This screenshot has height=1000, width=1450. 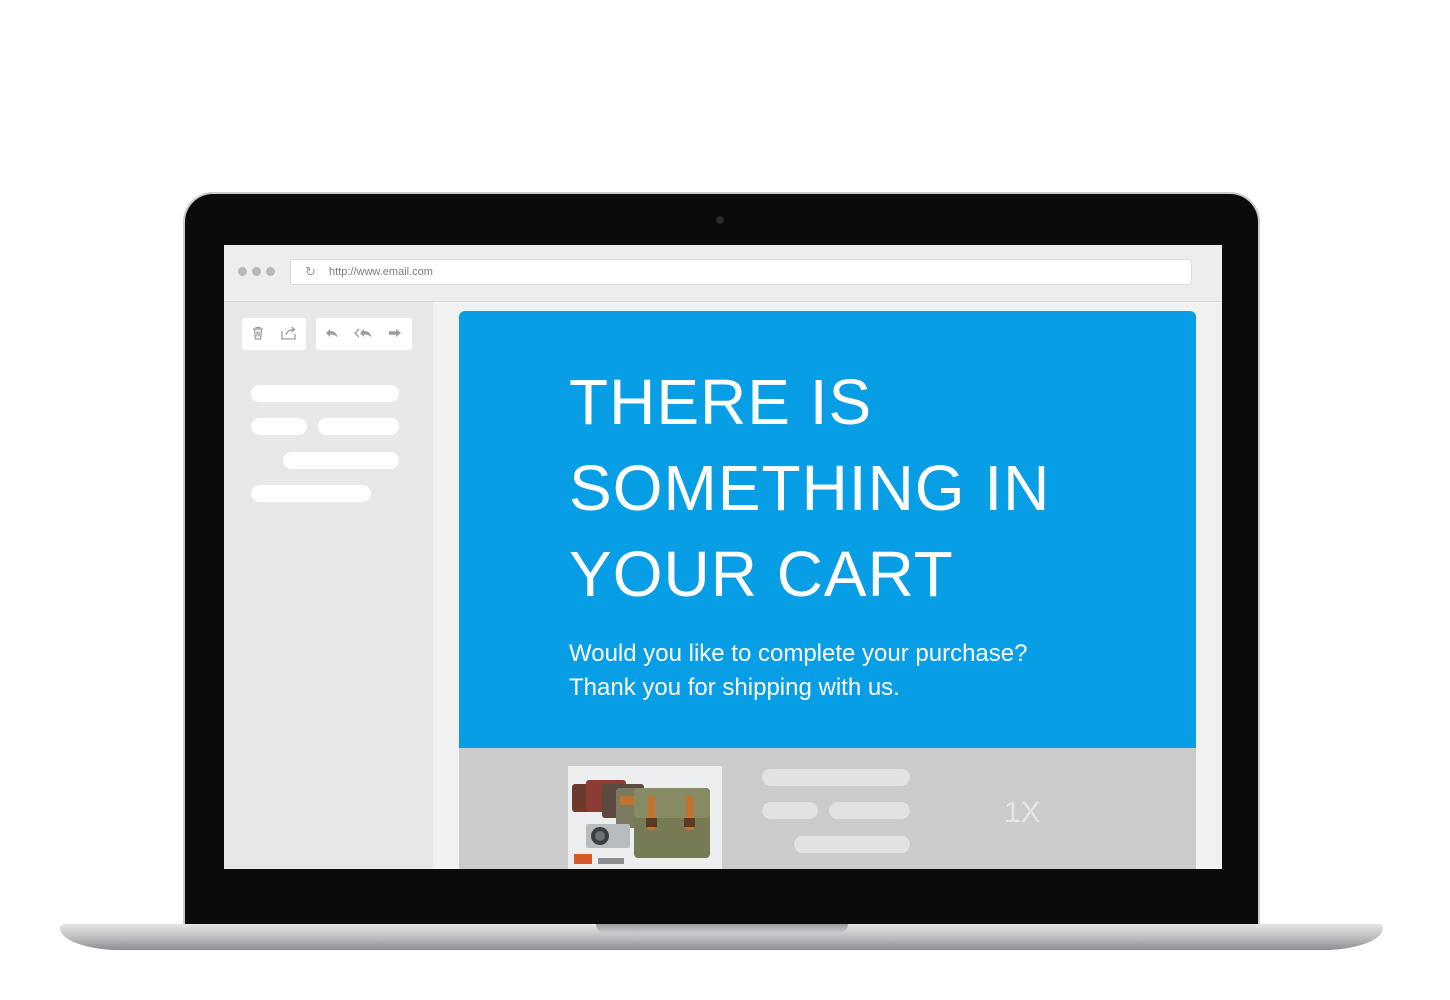 I want to click on headline-line: SOMETHING IN, so click(x=810, y=488).